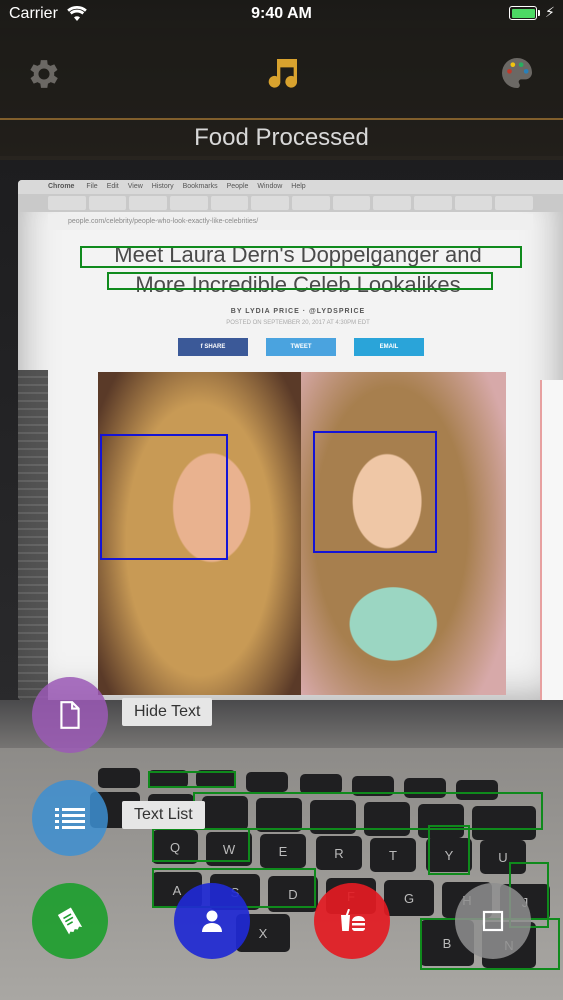  I want to click on receipt-icon, so click(70, 921).